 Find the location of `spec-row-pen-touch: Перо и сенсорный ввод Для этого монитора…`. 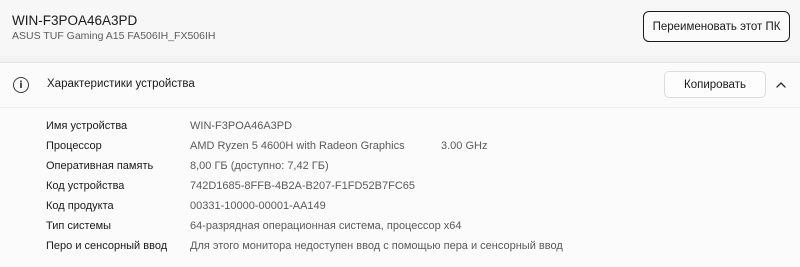

spec-row-pen-touch: Перо и сенсорный ввод Для этого монитора… is located at coordinates (400, 248).